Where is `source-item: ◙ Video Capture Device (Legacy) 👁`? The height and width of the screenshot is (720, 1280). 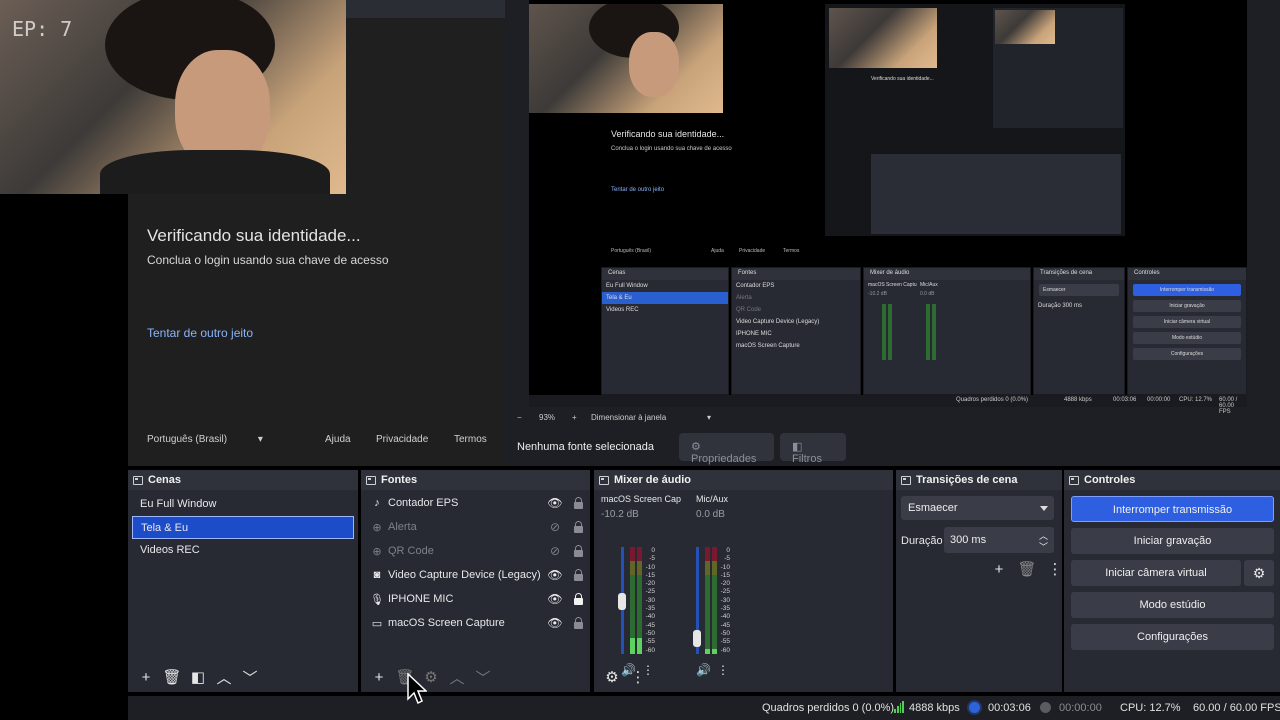 source-item: ◙ Video Capture Device (Legacy) 👁 is located at coordinates (475, 575).